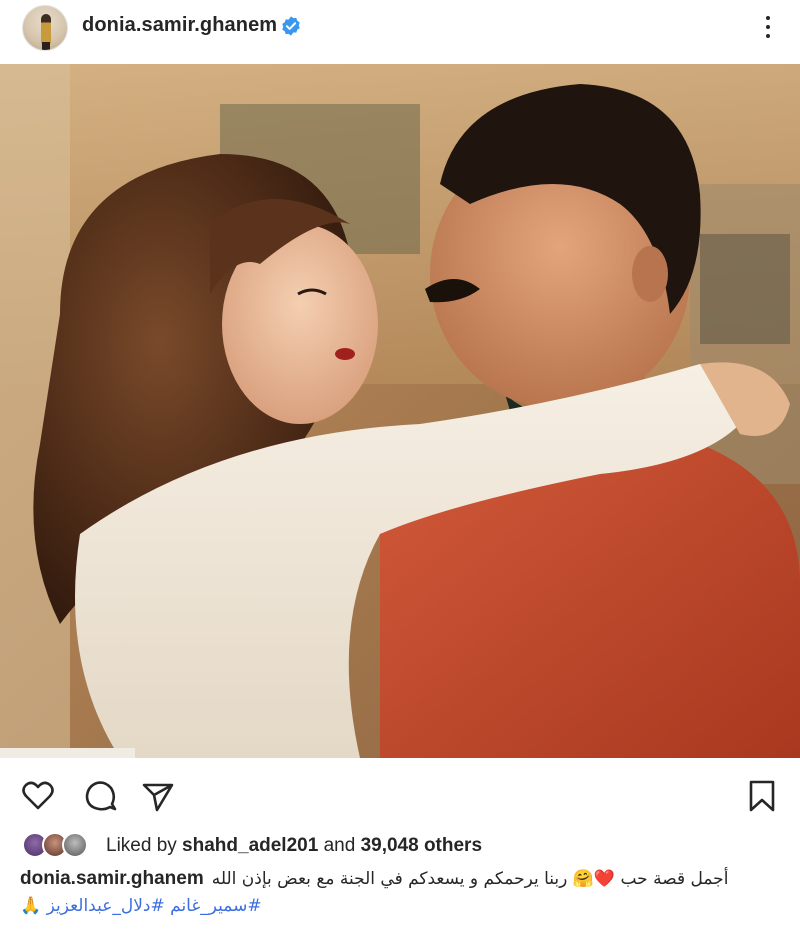  Describe the element at coordinates (31, 906) in the screenshot. I see `pray-emoji: 🙏` at that location.